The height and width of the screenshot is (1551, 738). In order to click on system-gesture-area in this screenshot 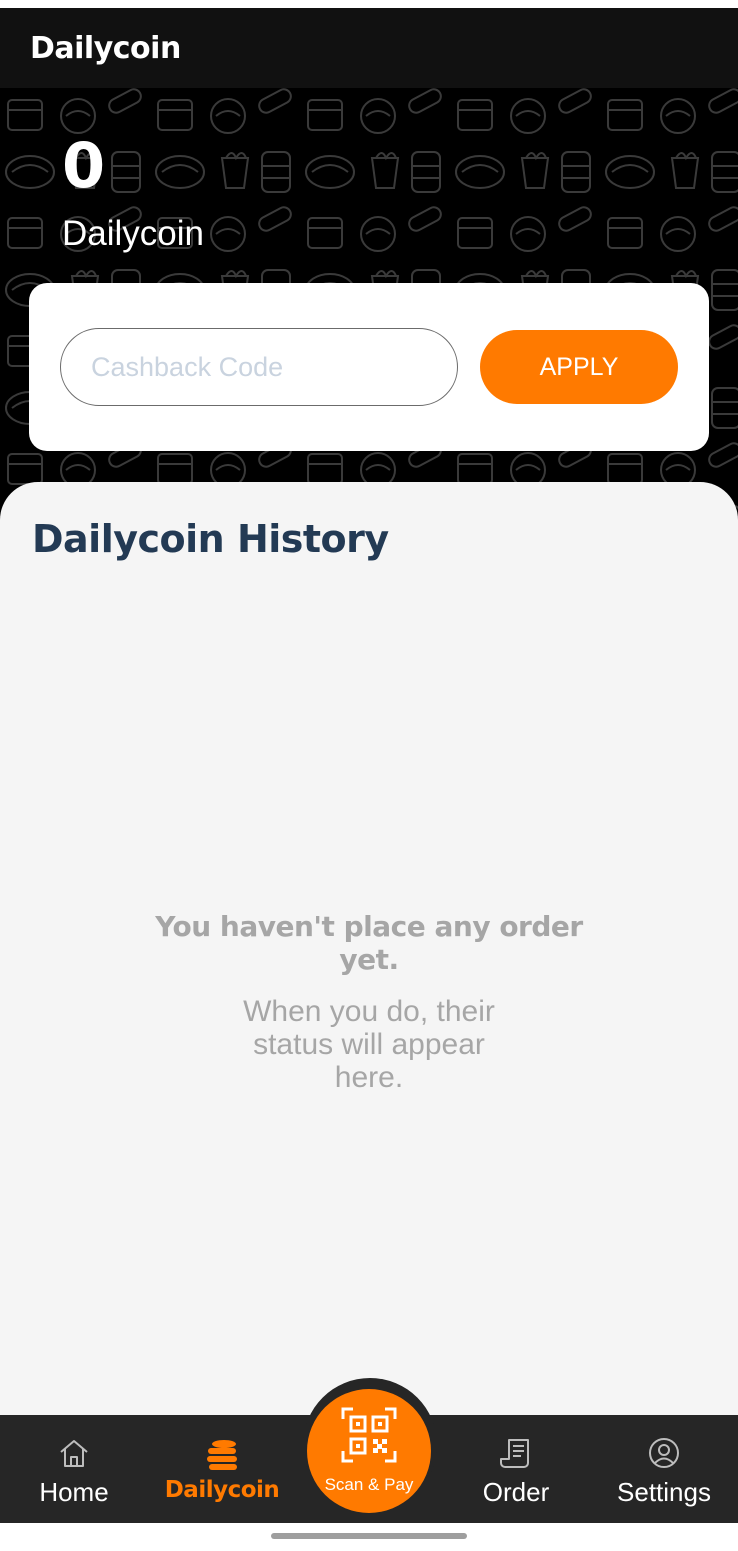, I will do `click(369, 1537)`.